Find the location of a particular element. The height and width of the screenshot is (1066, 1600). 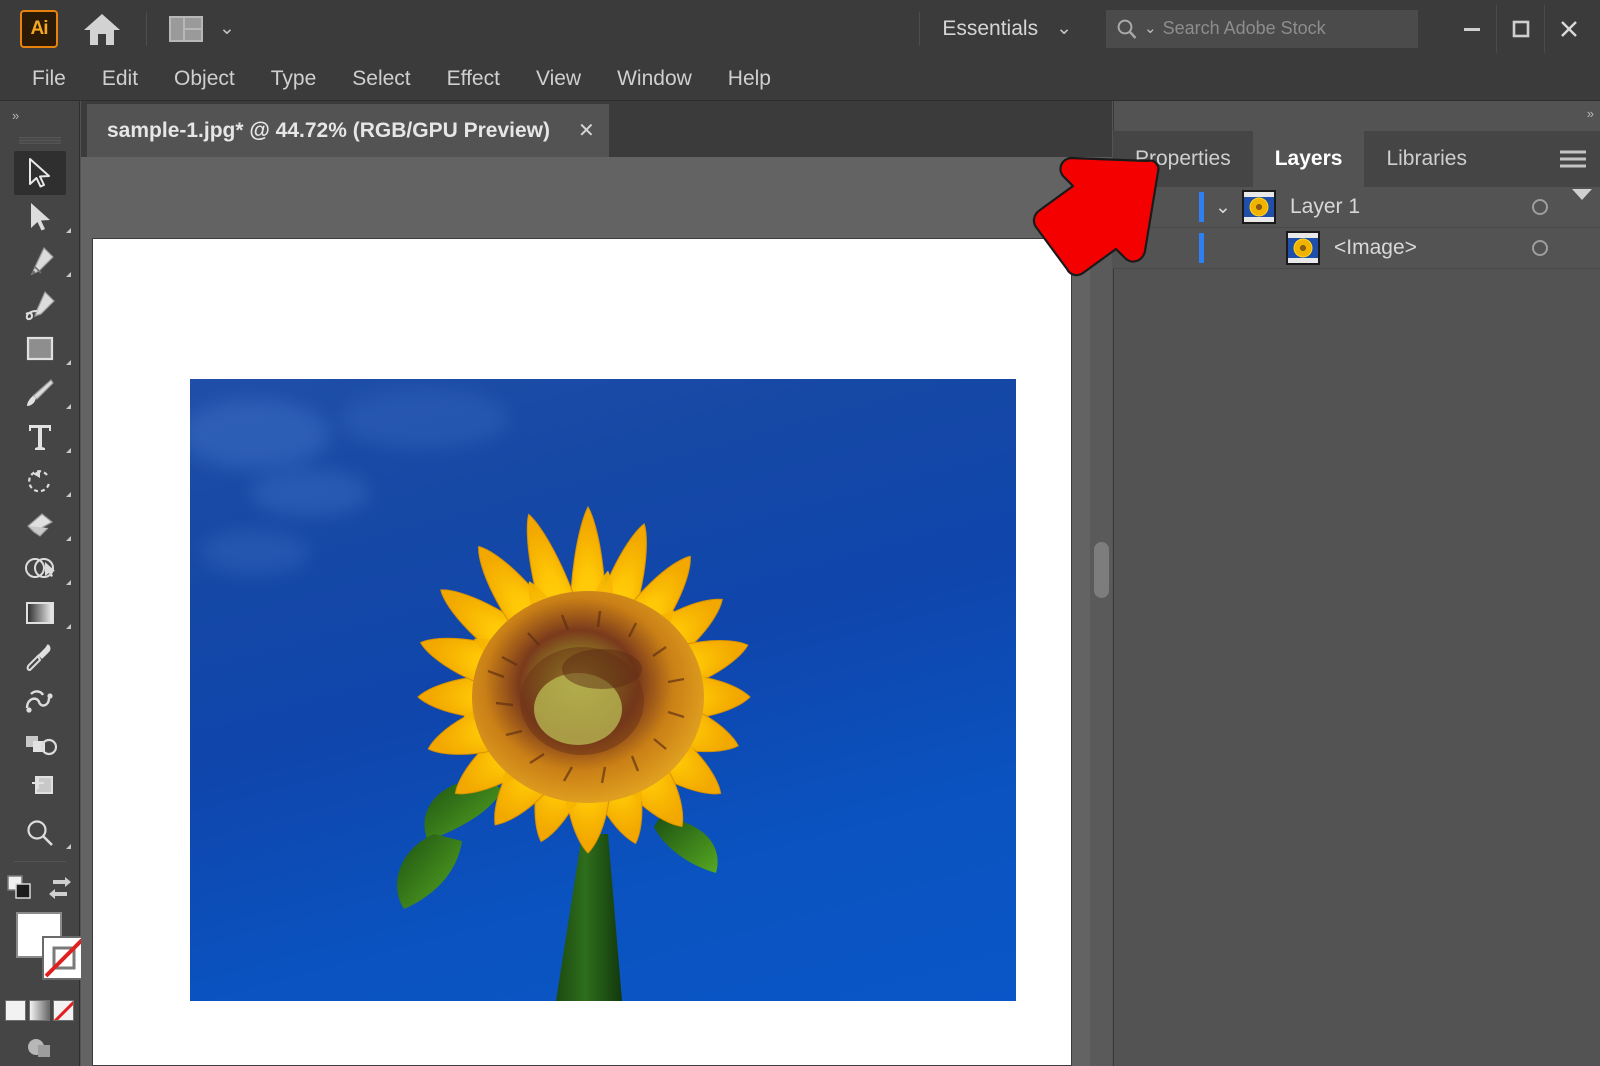

type-tool is located at coordinates (40, 437).